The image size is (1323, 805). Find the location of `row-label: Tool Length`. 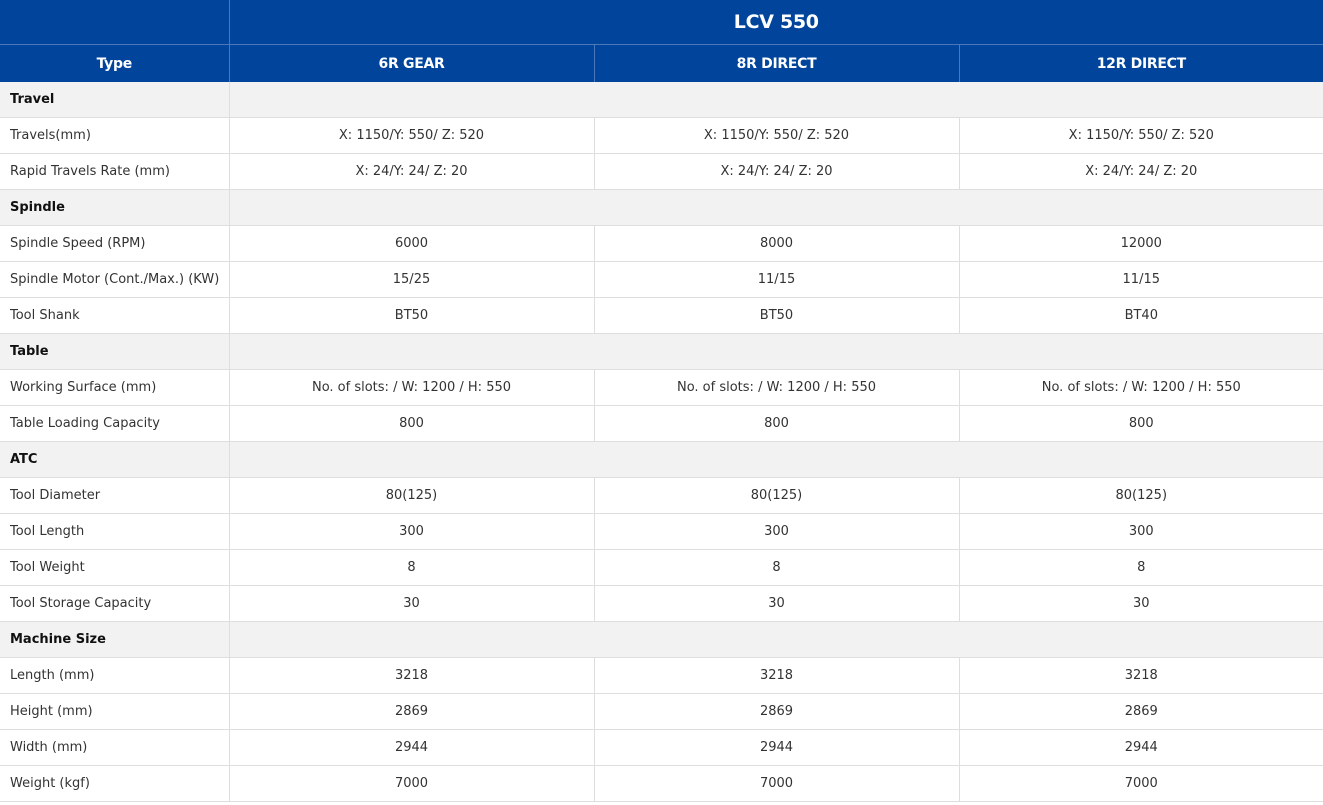

row-label: Tool Length is located at coordinates (115, 531).